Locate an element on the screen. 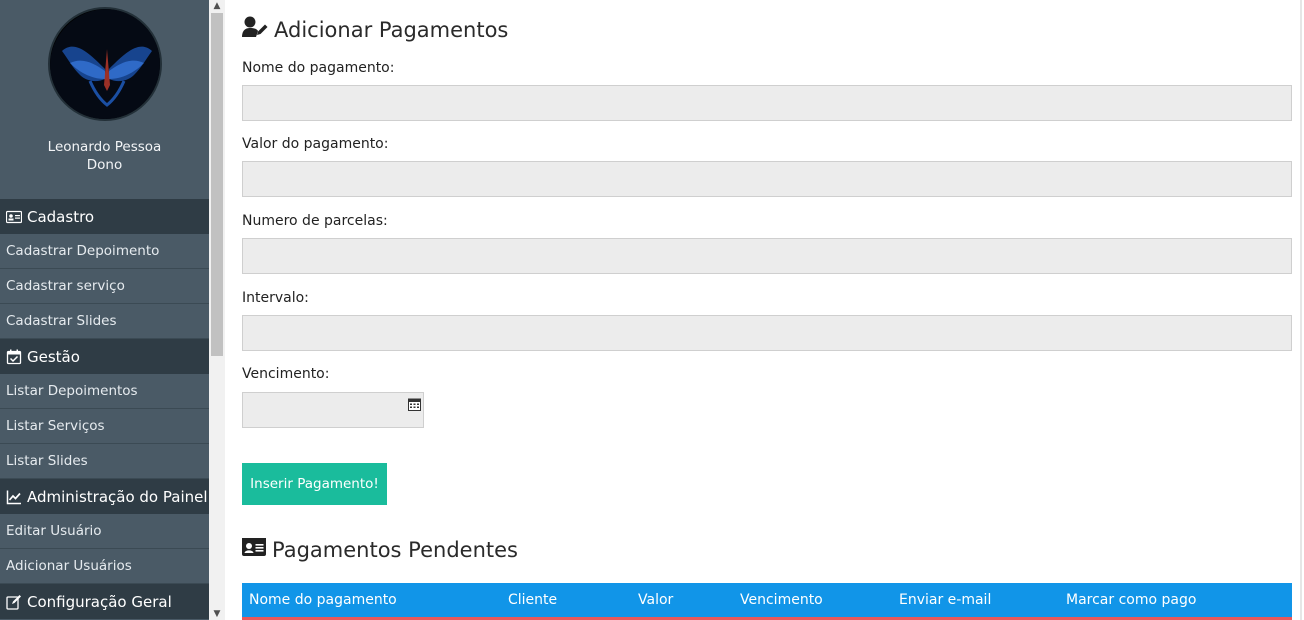  avatar is located at coordinates (104, 64).